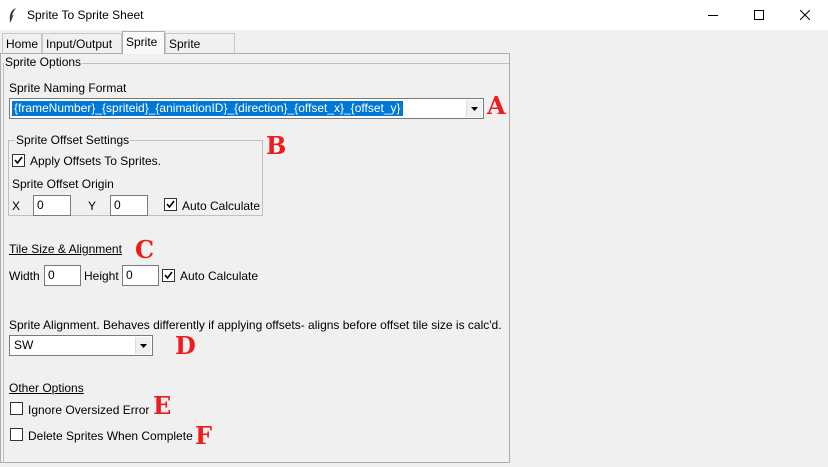 The width and height of the screenshot is (828, 467). I want to click on tile-size-title: Tile Size & Alignment, so click(65, 249).